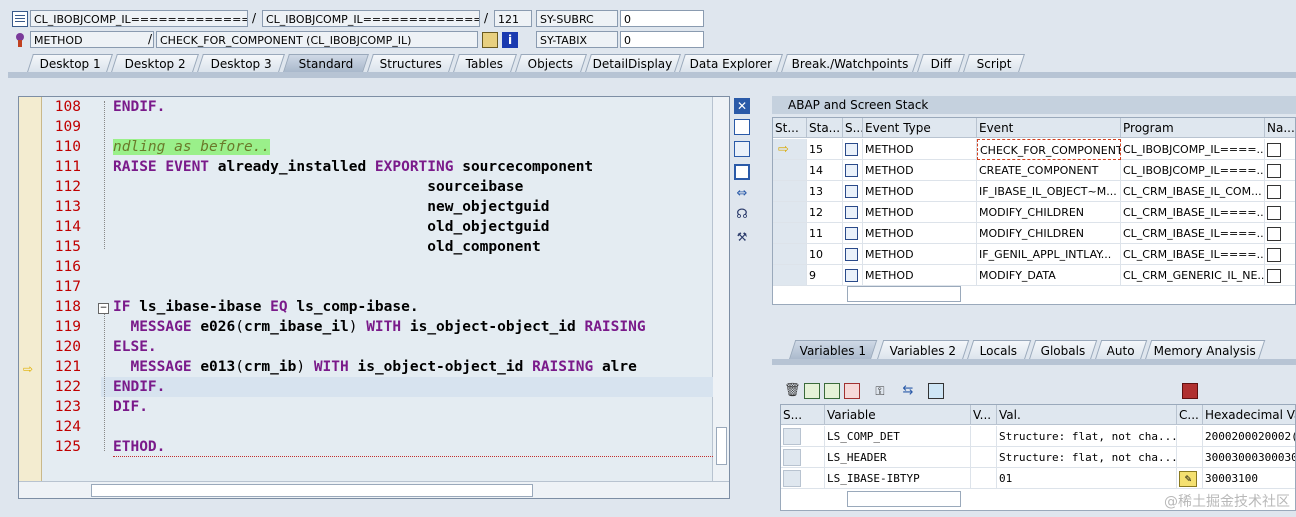 The image size is (1296, 517). What do you see at coordinates (742, 149) in the screenshot?
I see `split-view-icon` at bounding box center [742, 149].